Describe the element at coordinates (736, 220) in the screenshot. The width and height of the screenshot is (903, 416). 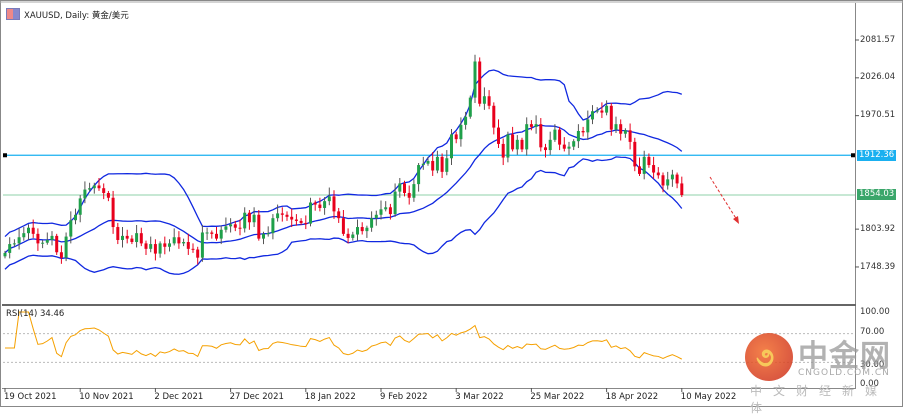
I see `trend-arrow-head` at that location.